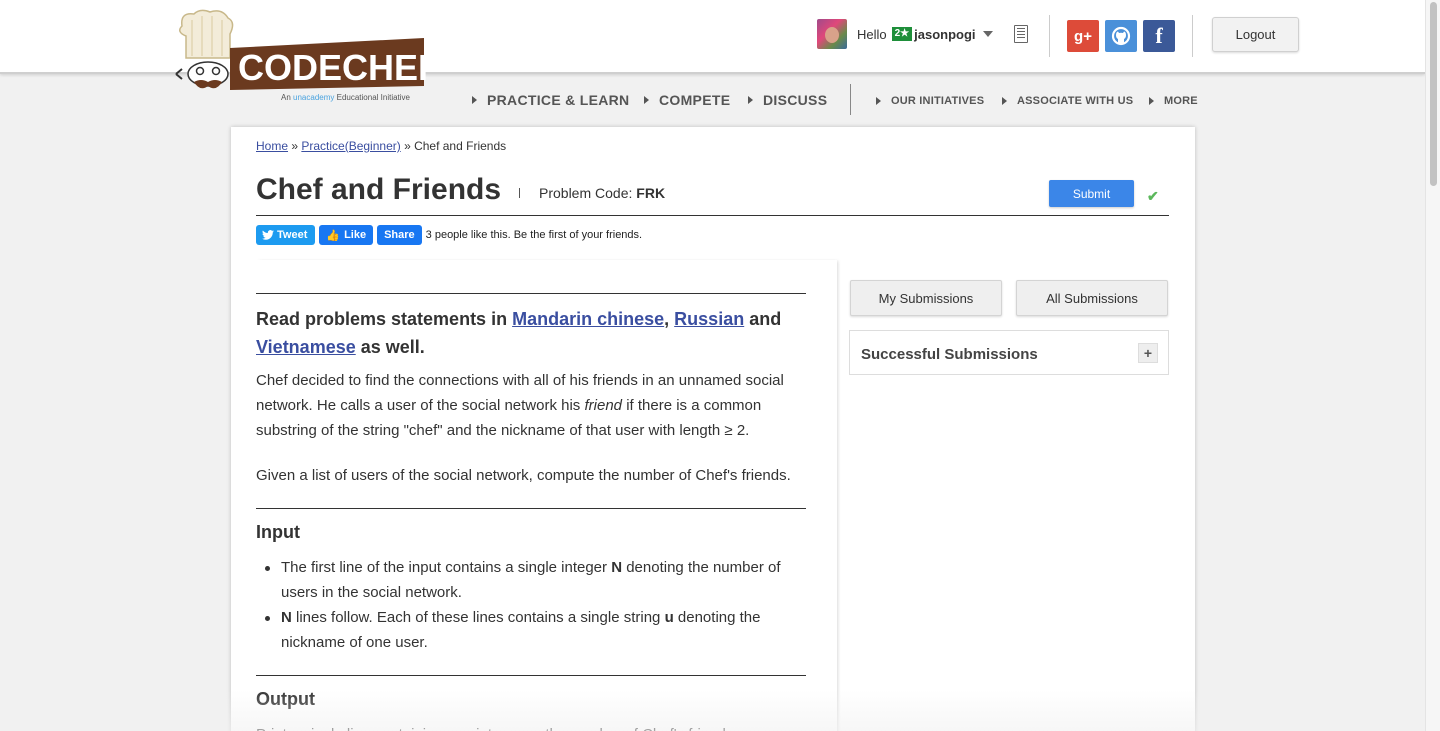 Image resolution: width=1440 pixels, height=731 pixels. I want to click on nav-label: ASSOCIATE WITH US, so click(1075, 101).